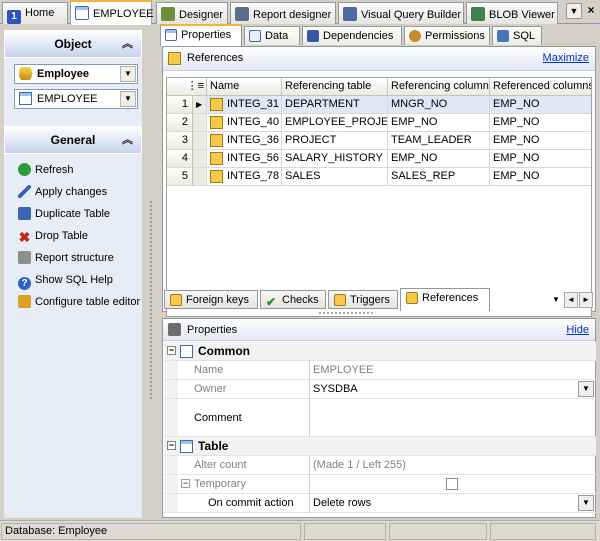  I want to click on tab-references: References, so click(445, 299).